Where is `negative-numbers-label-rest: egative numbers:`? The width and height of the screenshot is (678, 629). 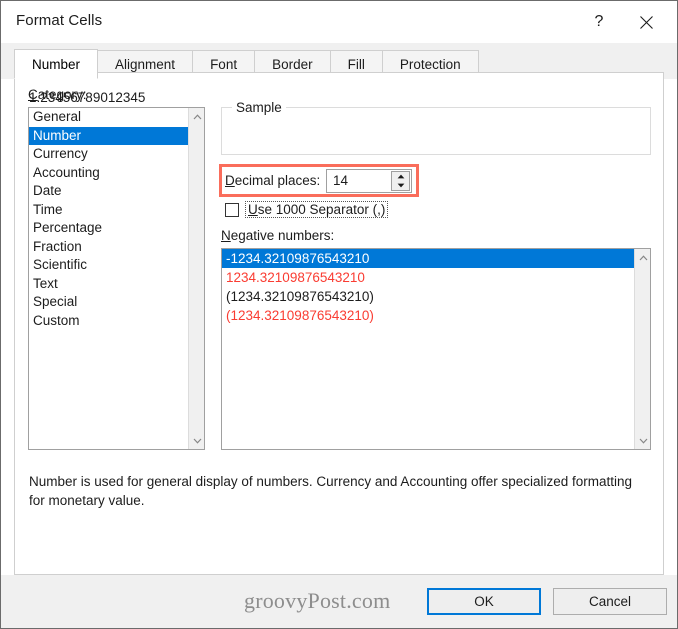 negative-numbers-label-rest: egative numbers: is located at coordinates (282, 235).